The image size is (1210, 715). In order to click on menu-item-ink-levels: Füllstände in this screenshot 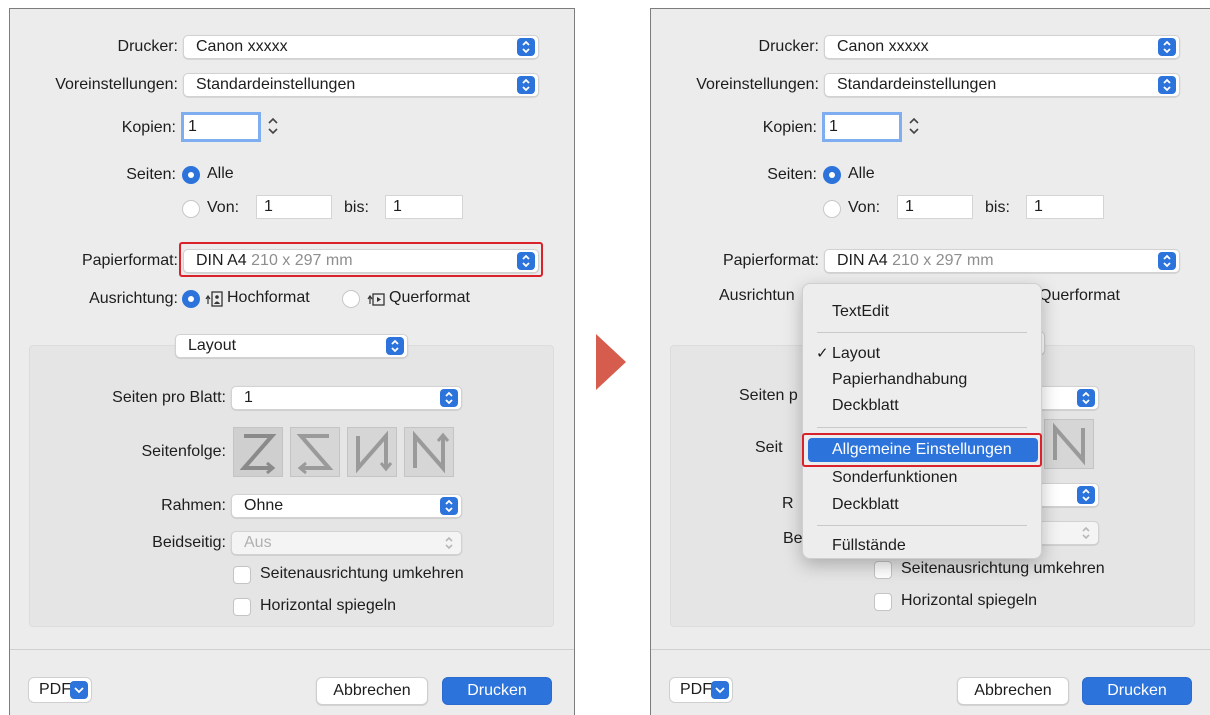, I will do `click(923, 546)`.